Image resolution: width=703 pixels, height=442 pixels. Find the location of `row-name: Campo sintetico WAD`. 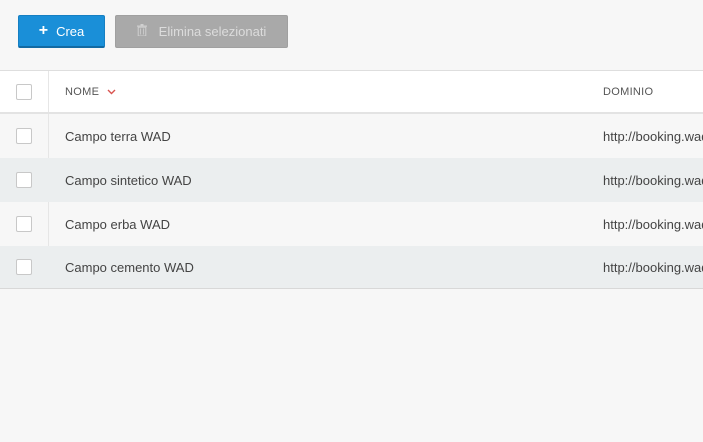

row-name: Campo sintetico WAD is located at coordinates (128, 180).